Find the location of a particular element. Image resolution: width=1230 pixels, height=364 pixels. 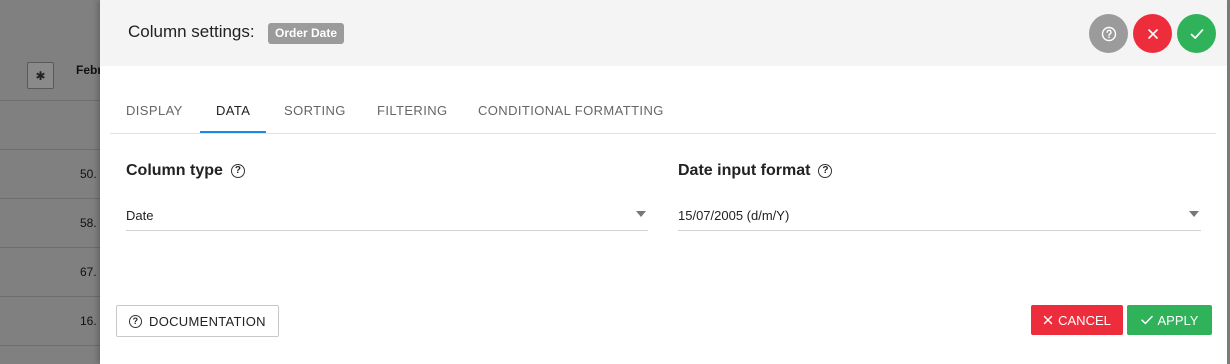

help-button is located at coordinates (1108, 33).